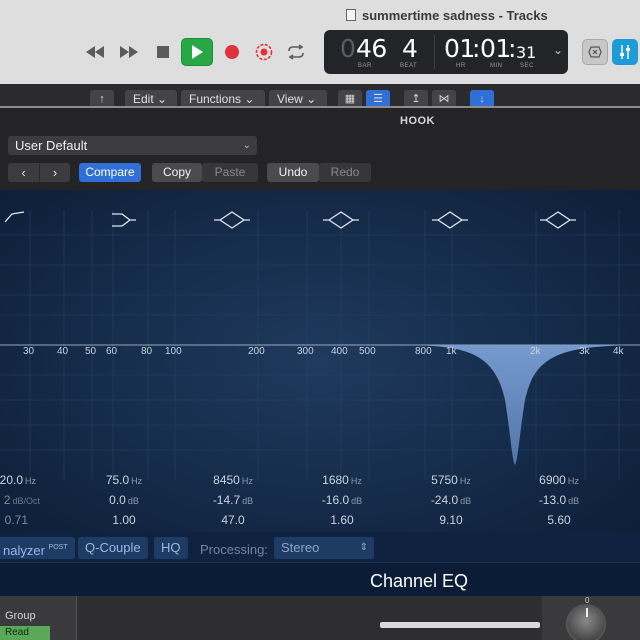  Describe the element at coordinates (434, 52) in the screenshot. I see `lcd-separator` at that location.